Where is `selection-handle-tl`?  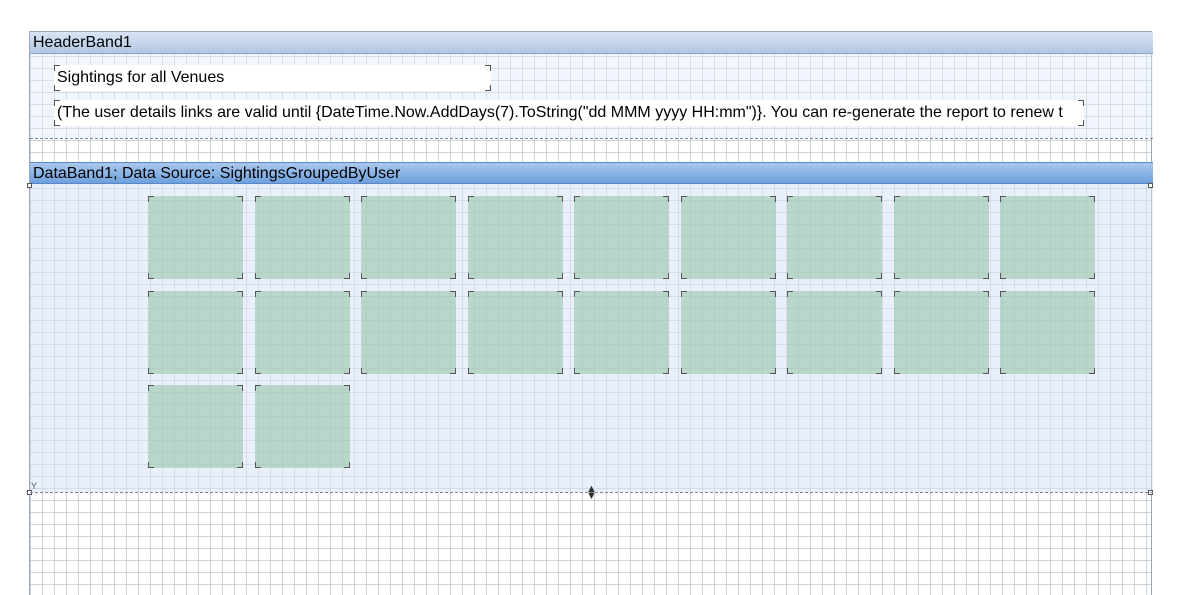 selection-handle-tl is located at coordinates (29, 185).